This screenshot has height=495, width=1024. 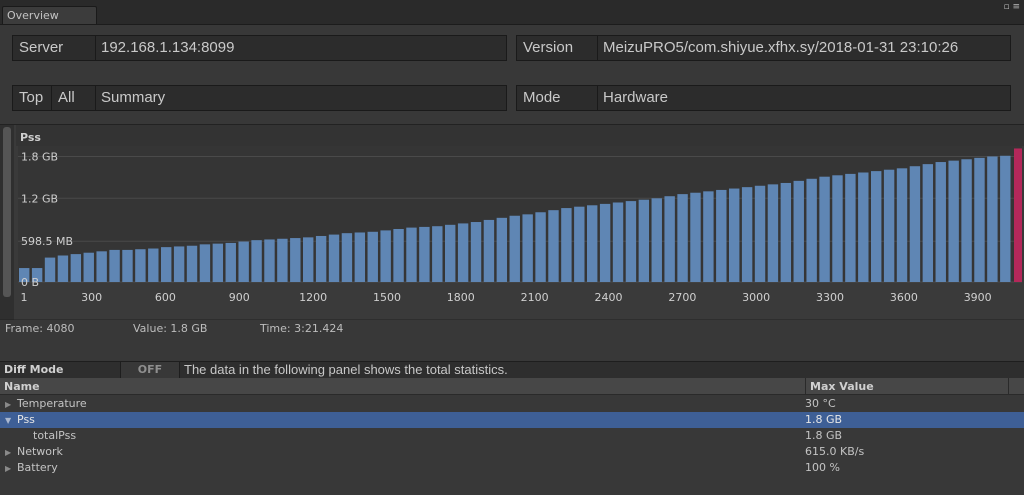 What do you see at coordinates (824, 435) in the screenshot?
I see `row-value: 1.8 GB` at bounding box center [824, 435].